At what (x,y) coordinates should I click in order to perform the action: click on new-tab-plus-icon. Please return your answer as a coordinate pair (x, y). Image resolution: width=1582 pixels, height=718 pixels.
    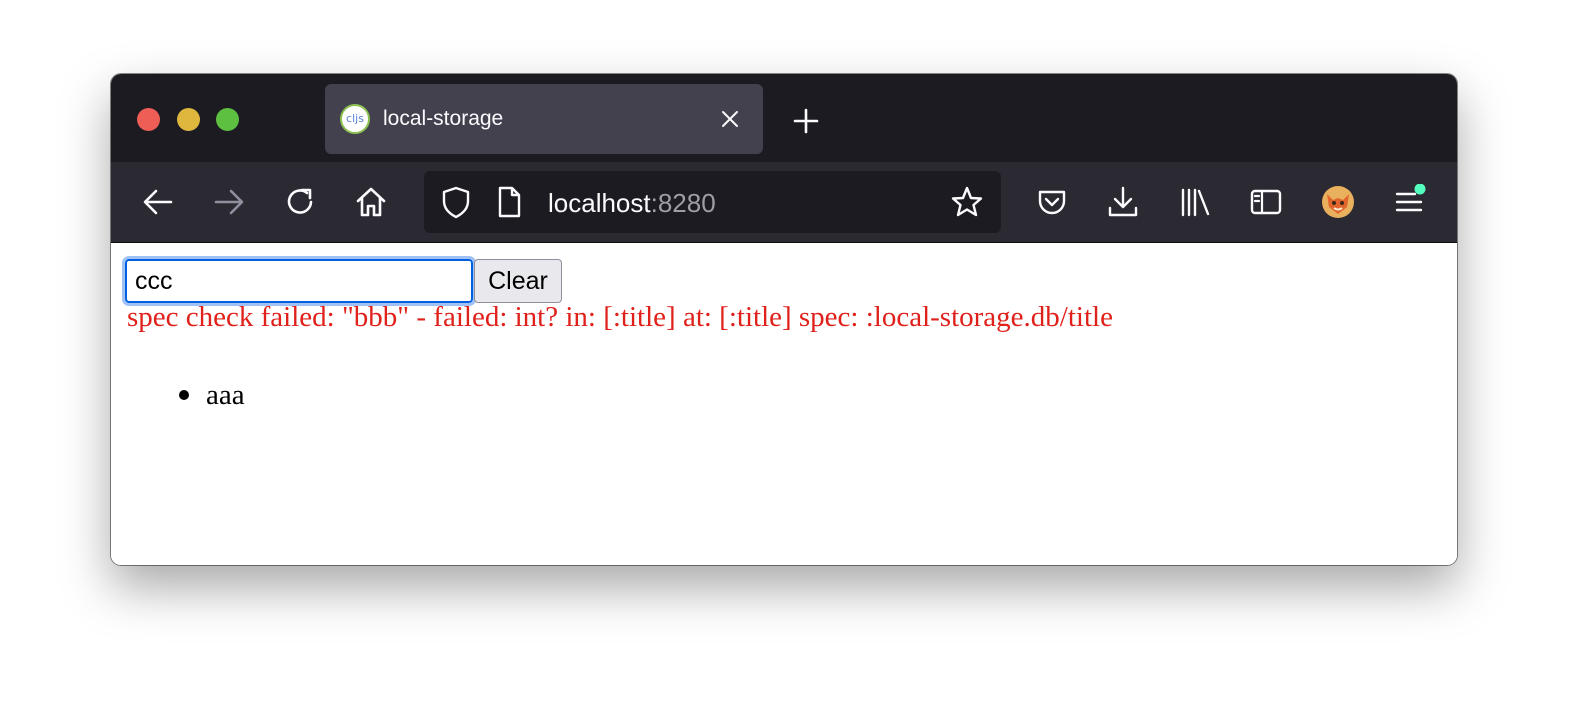
    Looking at the image, I should click on (806, 121).